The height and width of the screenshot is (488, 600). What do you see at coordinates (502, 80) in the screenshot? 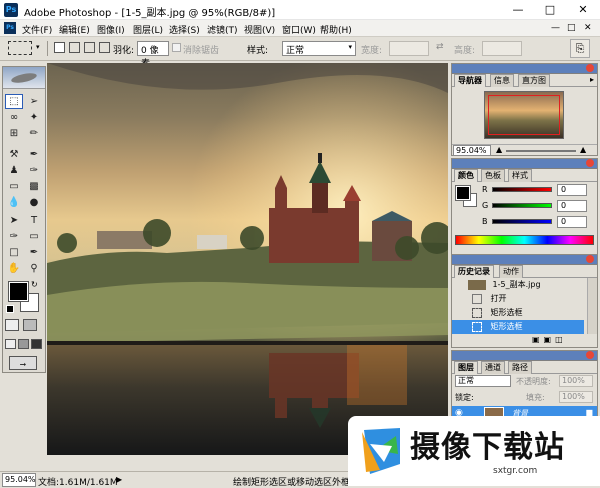
I see `tab-info: 信息` at bounding box center [502, 80].